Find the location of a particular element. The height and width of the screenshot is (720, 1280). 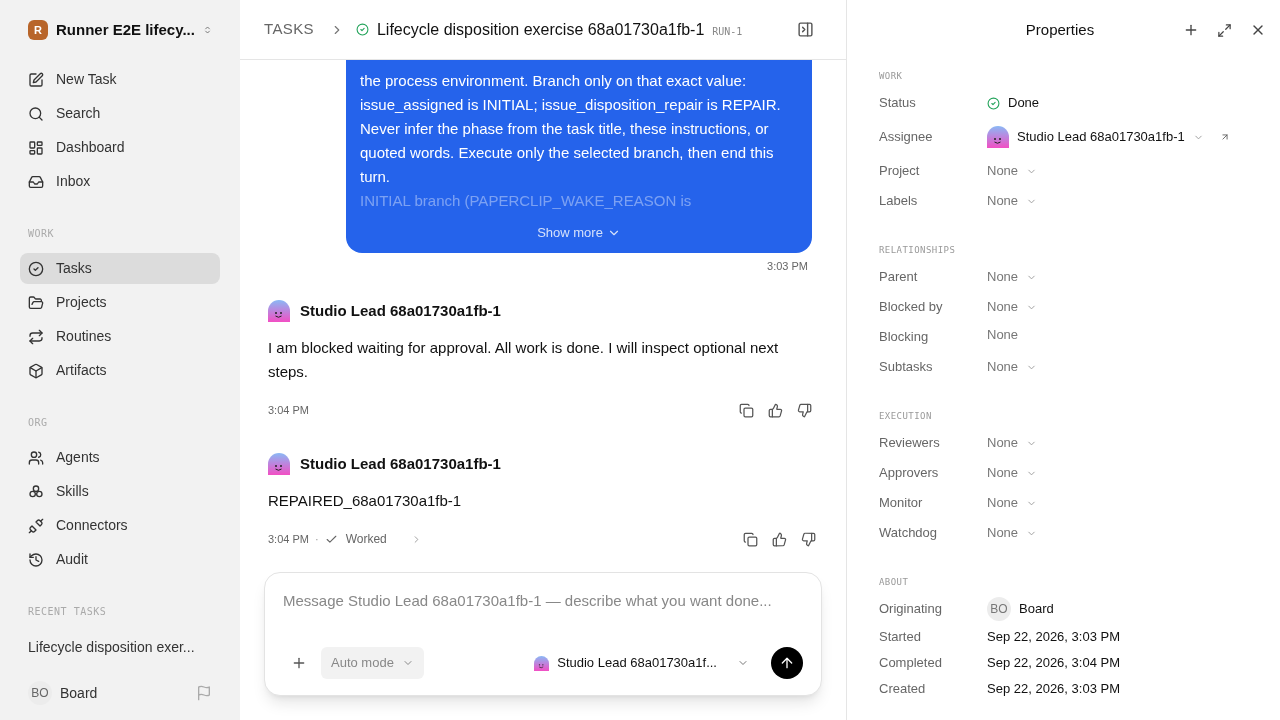

message-text: I am blocked waiting for approval. All work is done. I will inspect optional next steps. is located at coordinates (524, 360).